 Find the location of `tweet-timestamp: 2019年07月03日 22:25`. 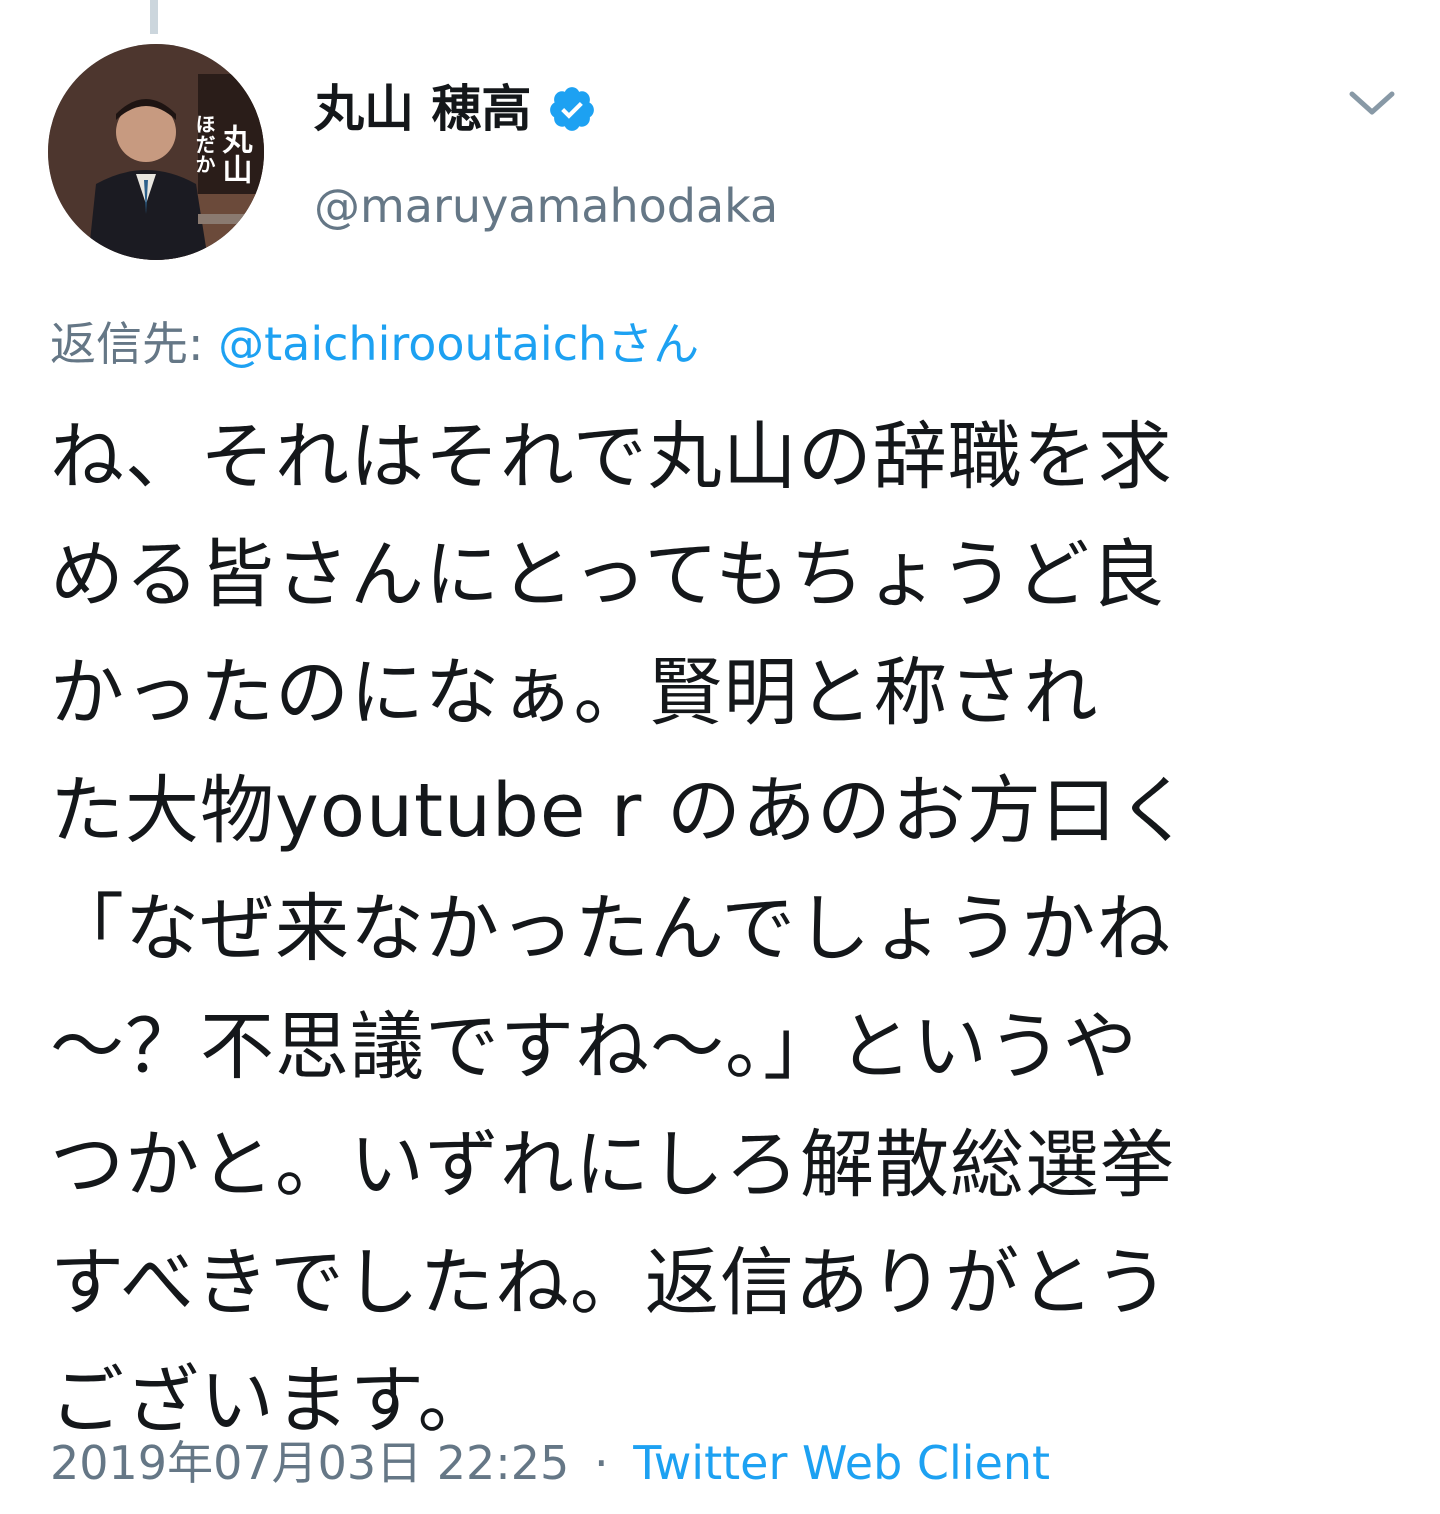

tweet-timestamp: 2019年07月03日 22:25 is located at coordinates (309, 1463).